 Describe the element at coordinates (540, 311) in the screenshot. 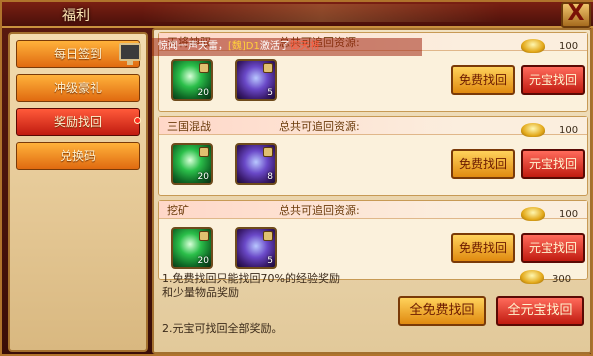

I see `all-gold-recover-button: 全元宝找回` at that location.